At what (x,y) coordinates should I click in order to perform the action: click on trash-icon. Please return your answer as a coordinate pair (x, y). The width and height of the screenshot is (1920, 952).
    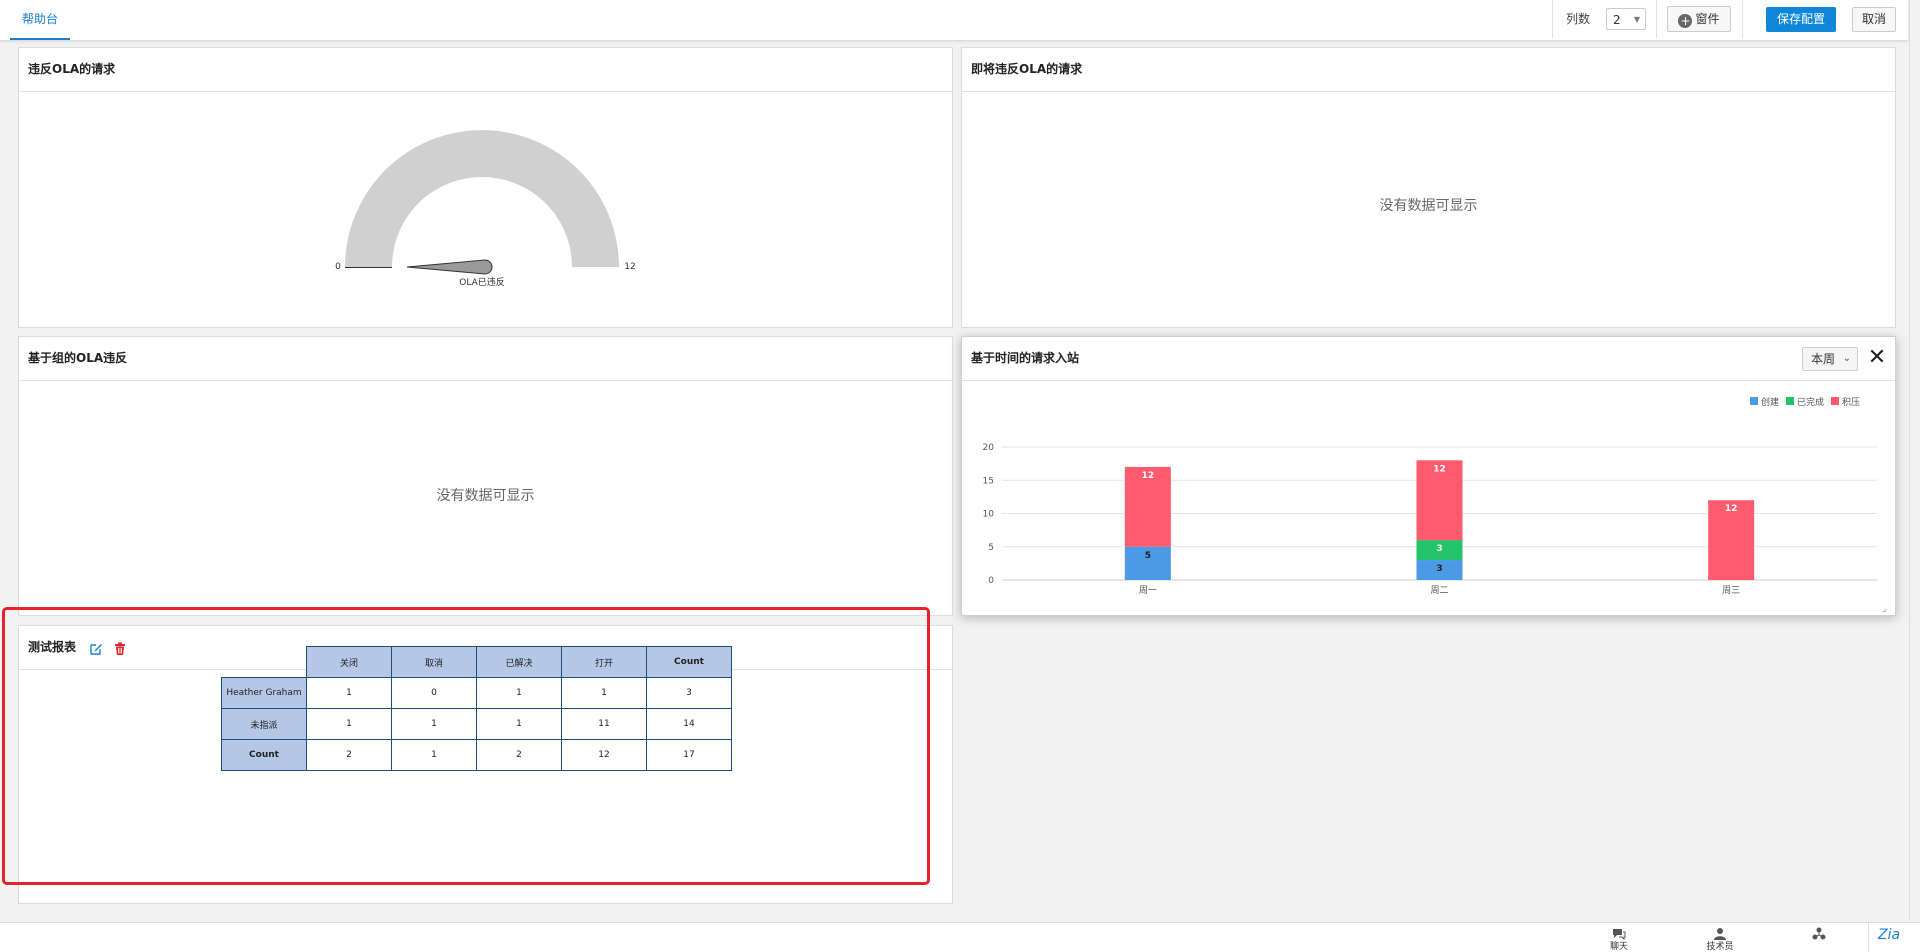
    Looking at the image, I should click on (120, 649).